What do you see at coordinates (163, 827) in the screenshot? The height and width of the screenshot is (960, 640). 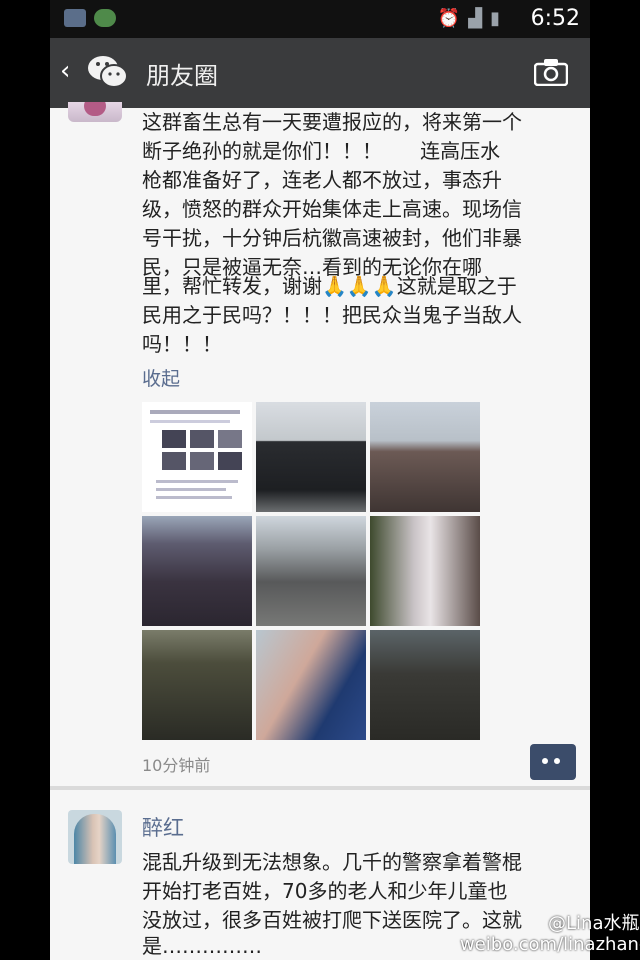 I see `author-name: 醉红` at bounding box center [163, 827].